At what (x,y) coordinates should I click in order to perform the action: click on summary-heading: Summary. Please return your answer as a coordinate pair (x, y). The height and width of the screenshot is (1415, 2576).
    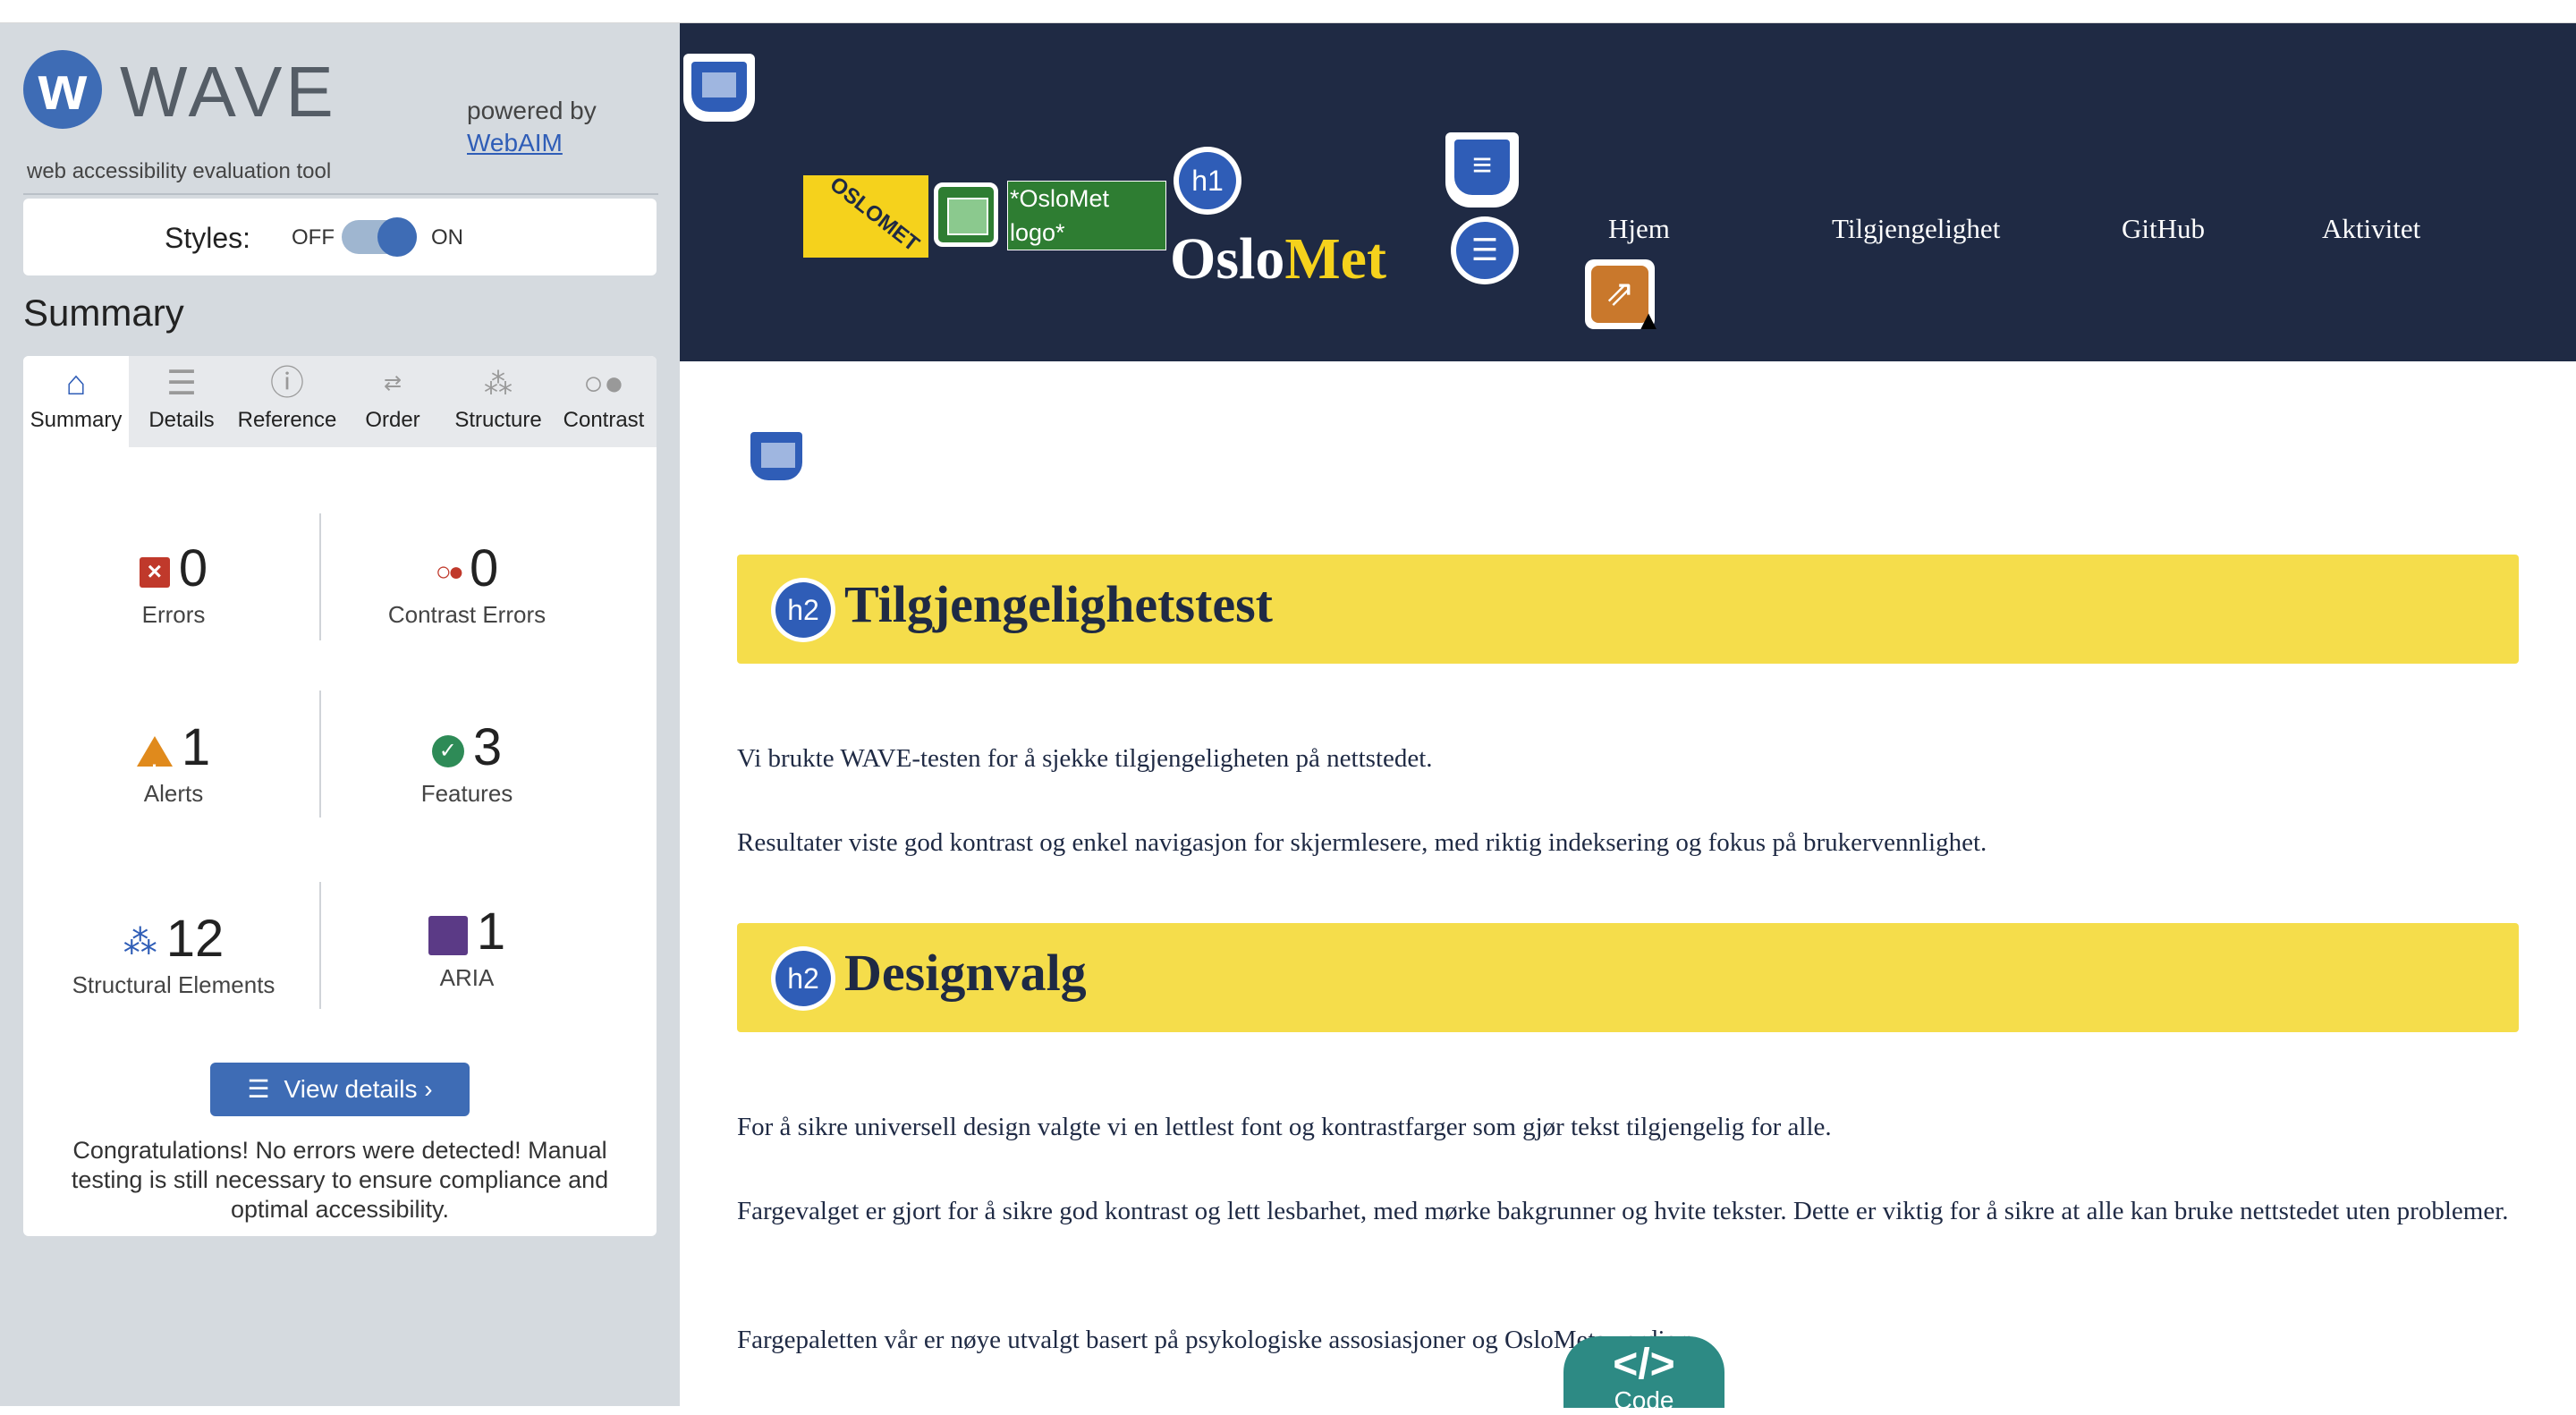
    Looking at the image, I should click on (103, 313).